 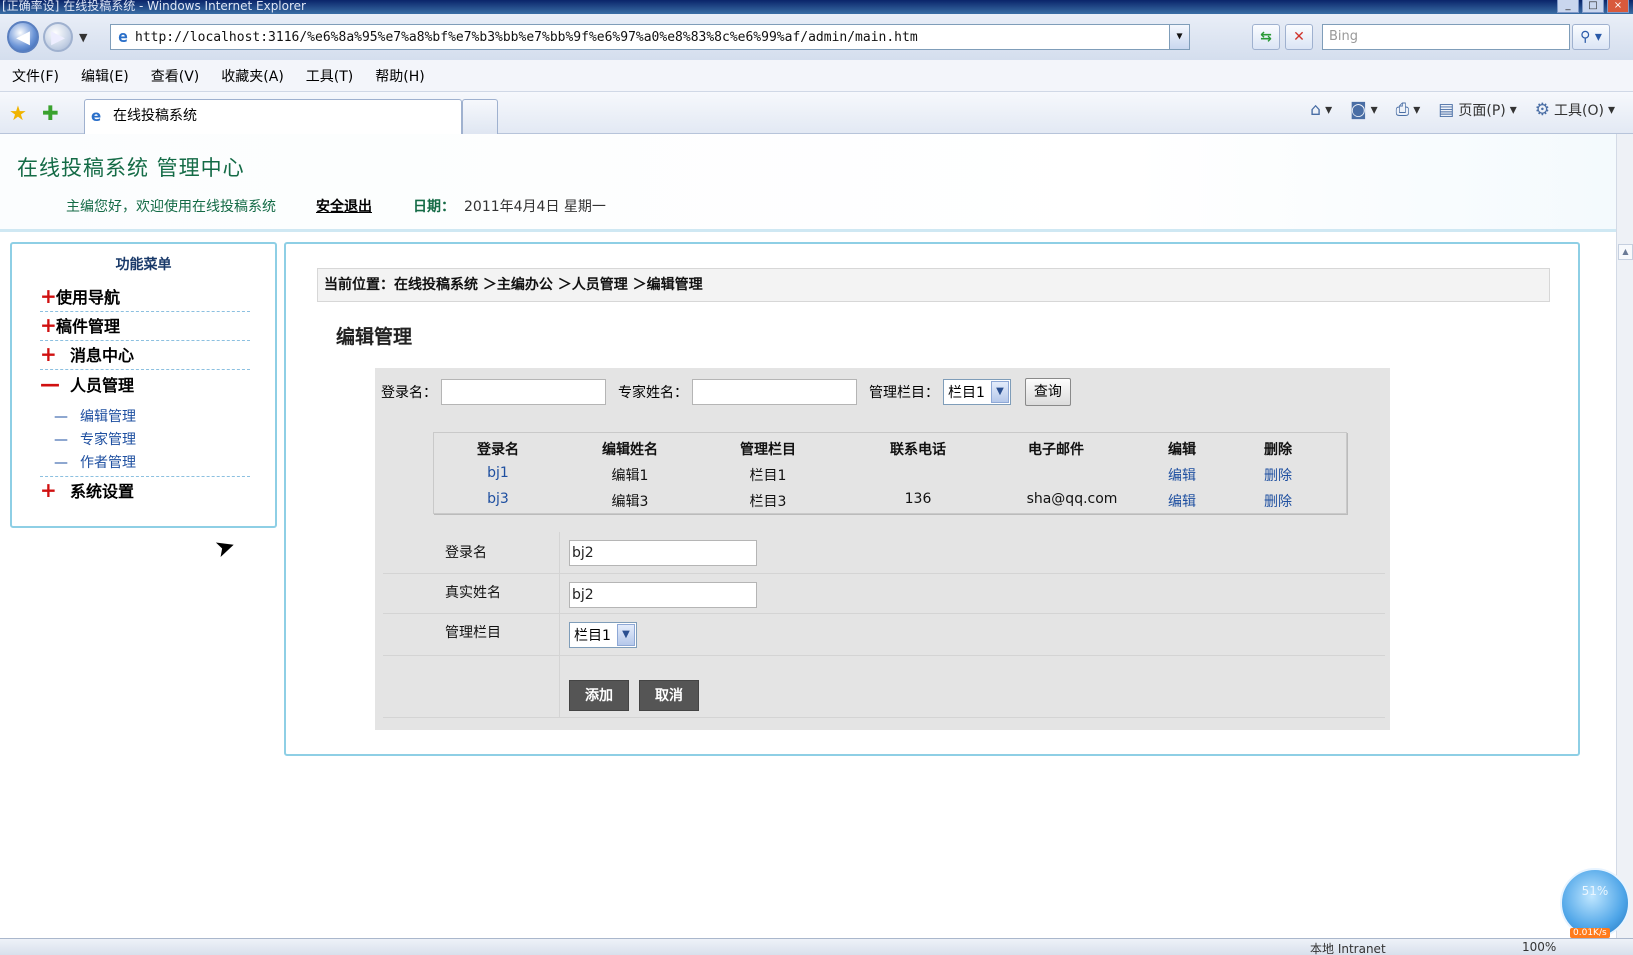 What do you see at coordinates (630, 450) in the screenshot?
I see `col-header-name: 编辑姓名` at bounding box center [630, 450].